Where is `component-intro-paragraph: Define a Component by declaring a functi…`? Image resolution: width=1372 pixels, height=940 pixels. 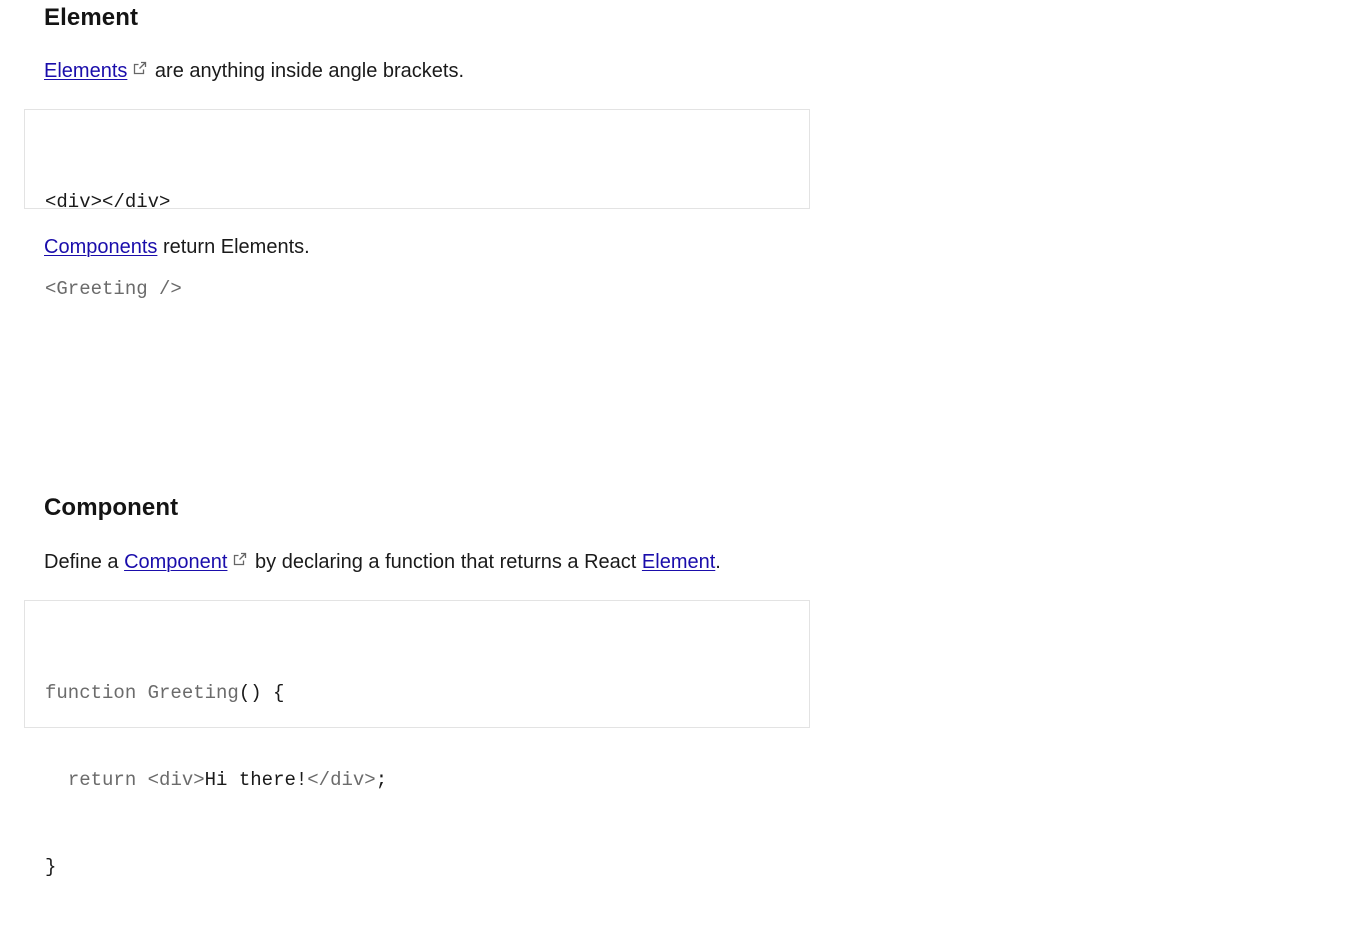 component-intro-paragraph: Define a Component by declaring a functi… is located at coordinates (382, 562).